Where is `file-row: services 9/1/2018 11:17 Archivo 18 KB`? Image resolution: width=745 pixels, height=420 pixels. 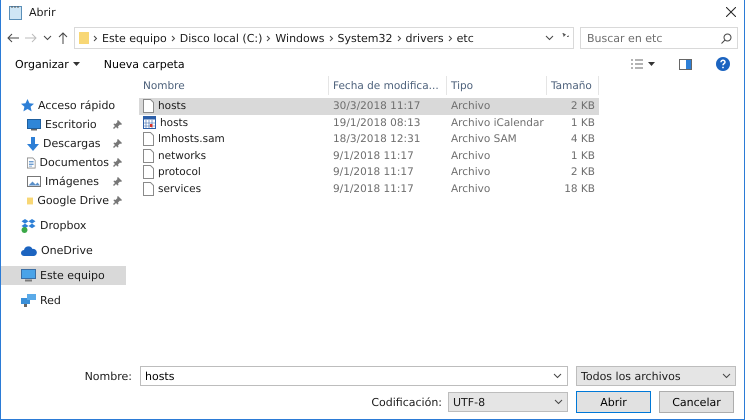 file-row: services 9/1/2018 11:17 Archivo 18 KB is located at coordinates (369, 188).